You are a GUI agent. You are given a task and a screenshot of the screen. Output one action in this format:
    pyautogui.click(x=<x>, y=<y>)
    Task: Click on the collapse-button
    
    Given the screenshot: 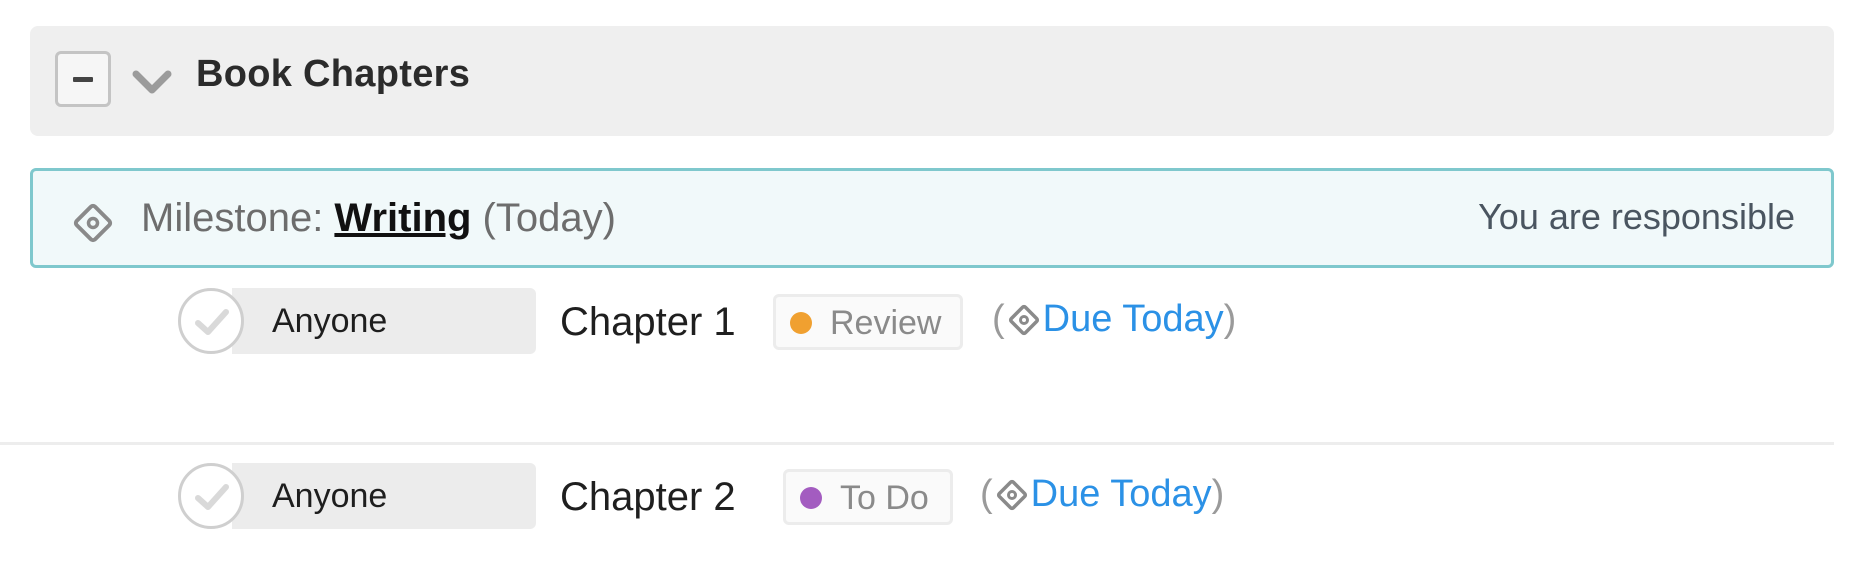 What is the action you would take?
    pyautogui.click(x=83, y=79)
    